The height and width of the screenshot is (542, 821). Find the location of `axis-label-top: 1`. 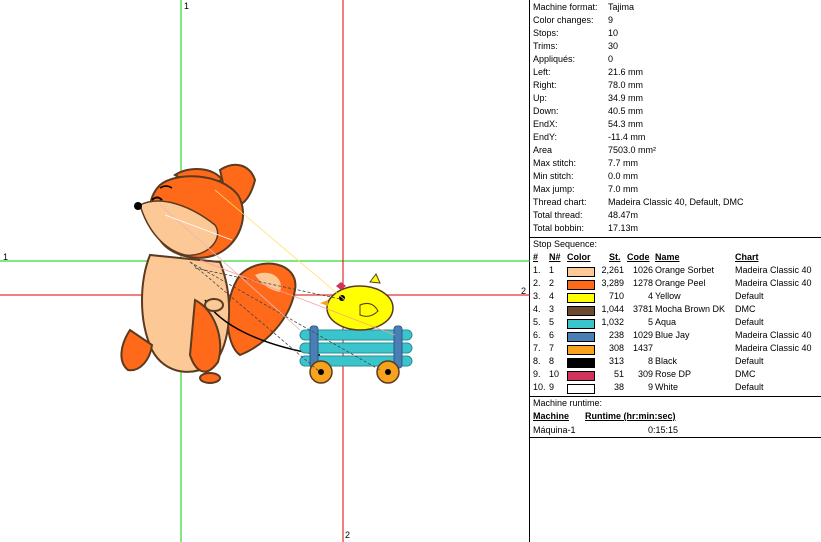

axis-label-top: 1 is located at coordinates (187, 6).